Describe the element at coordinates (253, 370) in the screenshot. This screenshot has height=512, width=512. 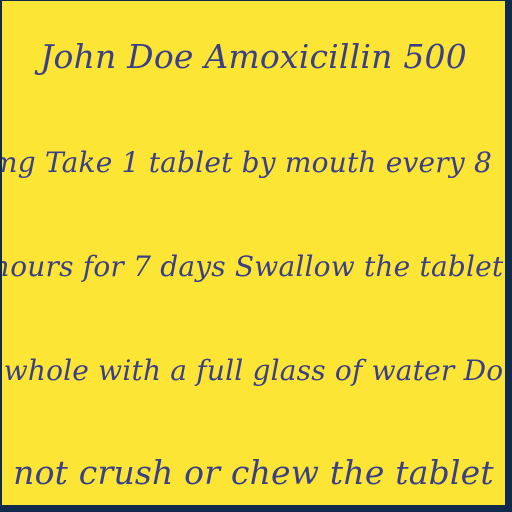
I see `note-line-4: whole with a full glass of water Do` at that location.